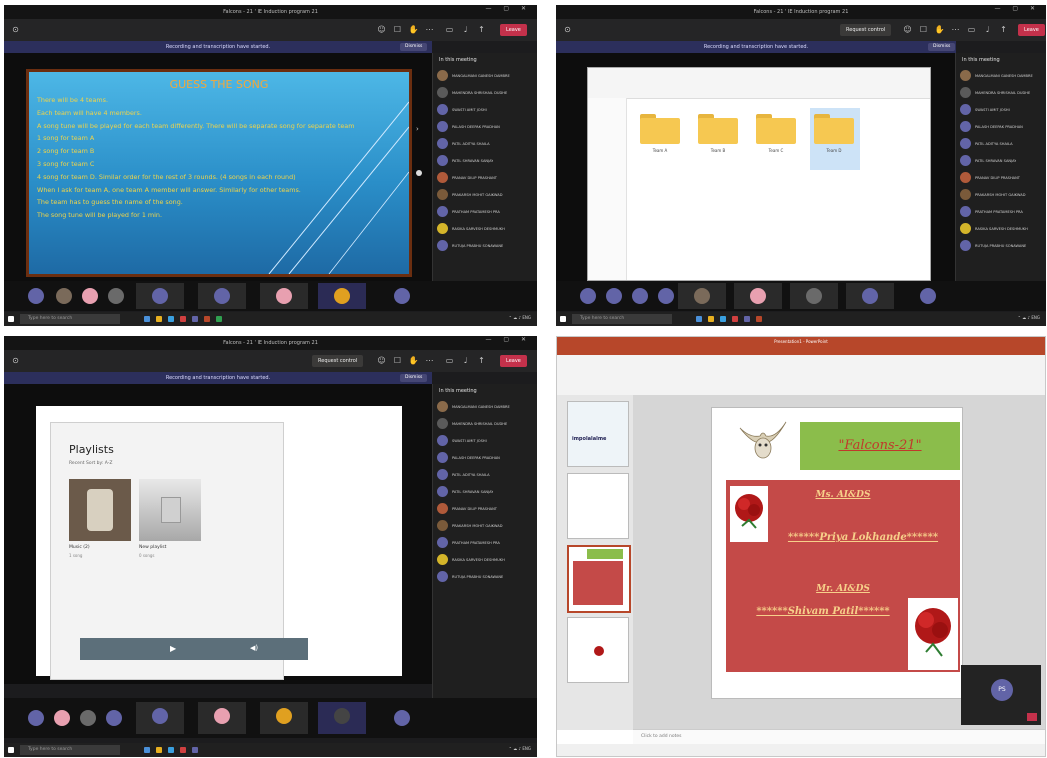 This screenshot has height=758, width=1047. I want to click on ppt-ribbon, so click(801, 375).